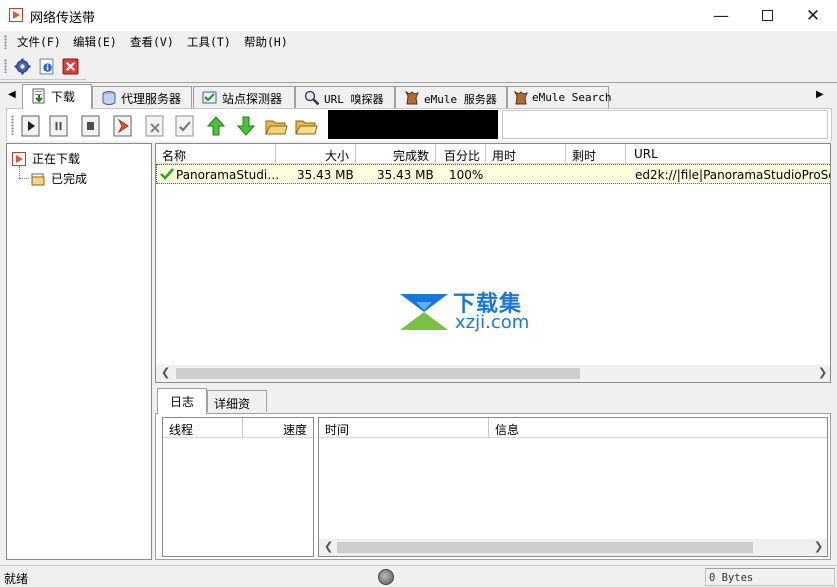  What do you see at coordinates (63, 18) in the screenshot?
I see `window-title: 网络传送带` at bounding box center [63, 18].